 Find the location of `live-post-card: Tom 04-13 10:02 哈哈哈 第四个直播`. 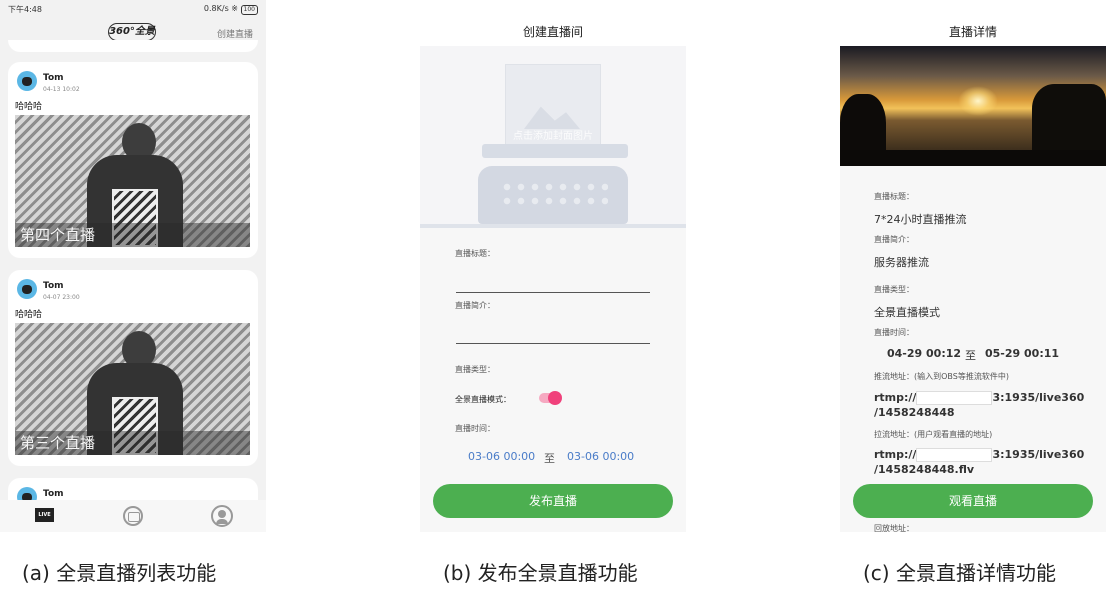

live-post-card: Tom 04-13 10:02 哈哈哈 第四个直播 is located at coordinates (133, 160).